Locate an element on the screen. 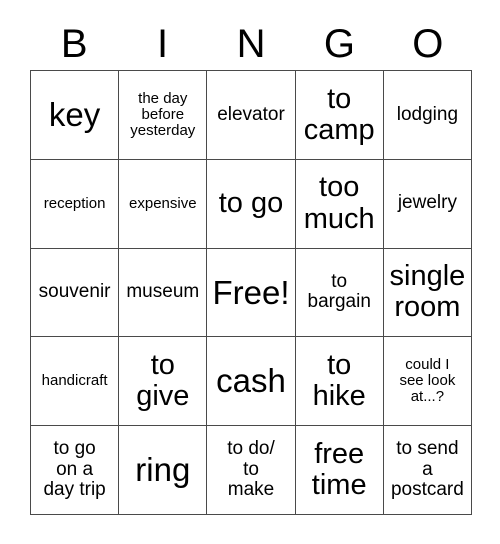 The height and width of the screenshot is (544, 500). bingo-cell: to do/ to make is located at coordinates (251, 470).